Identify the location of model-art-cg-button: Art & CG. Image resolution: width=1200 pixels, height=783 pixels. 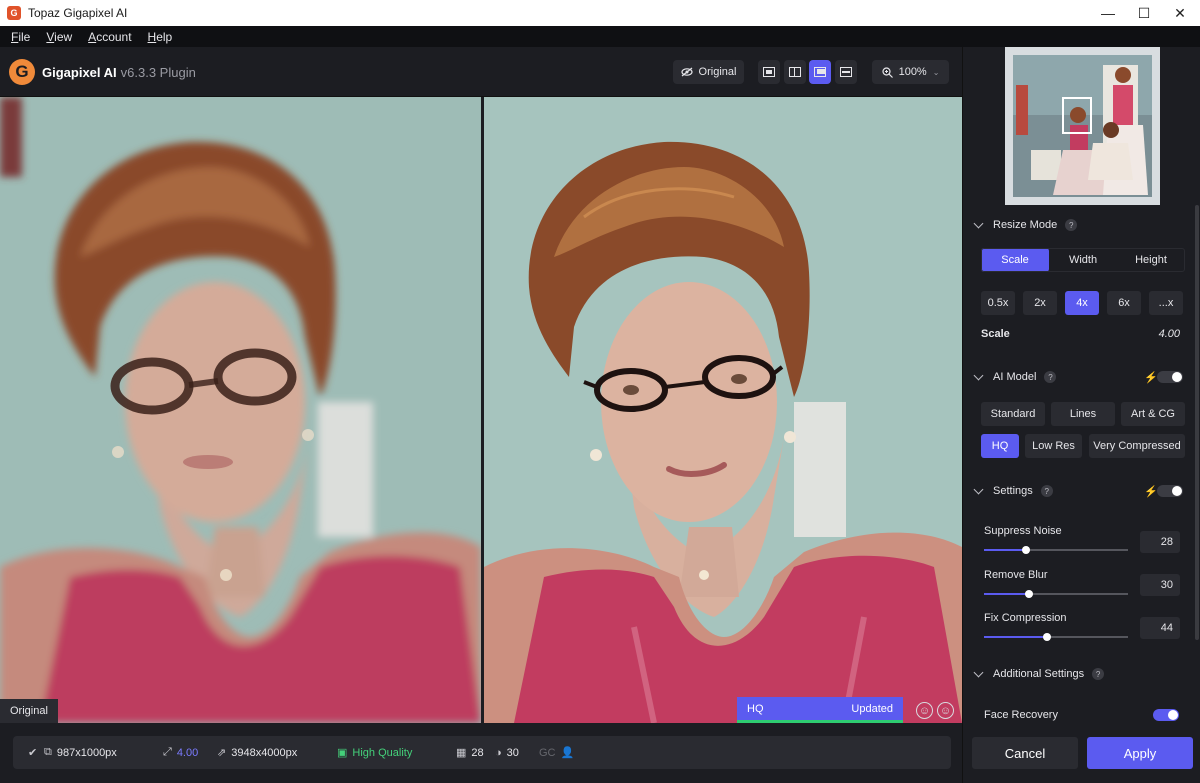
(1153, 414).